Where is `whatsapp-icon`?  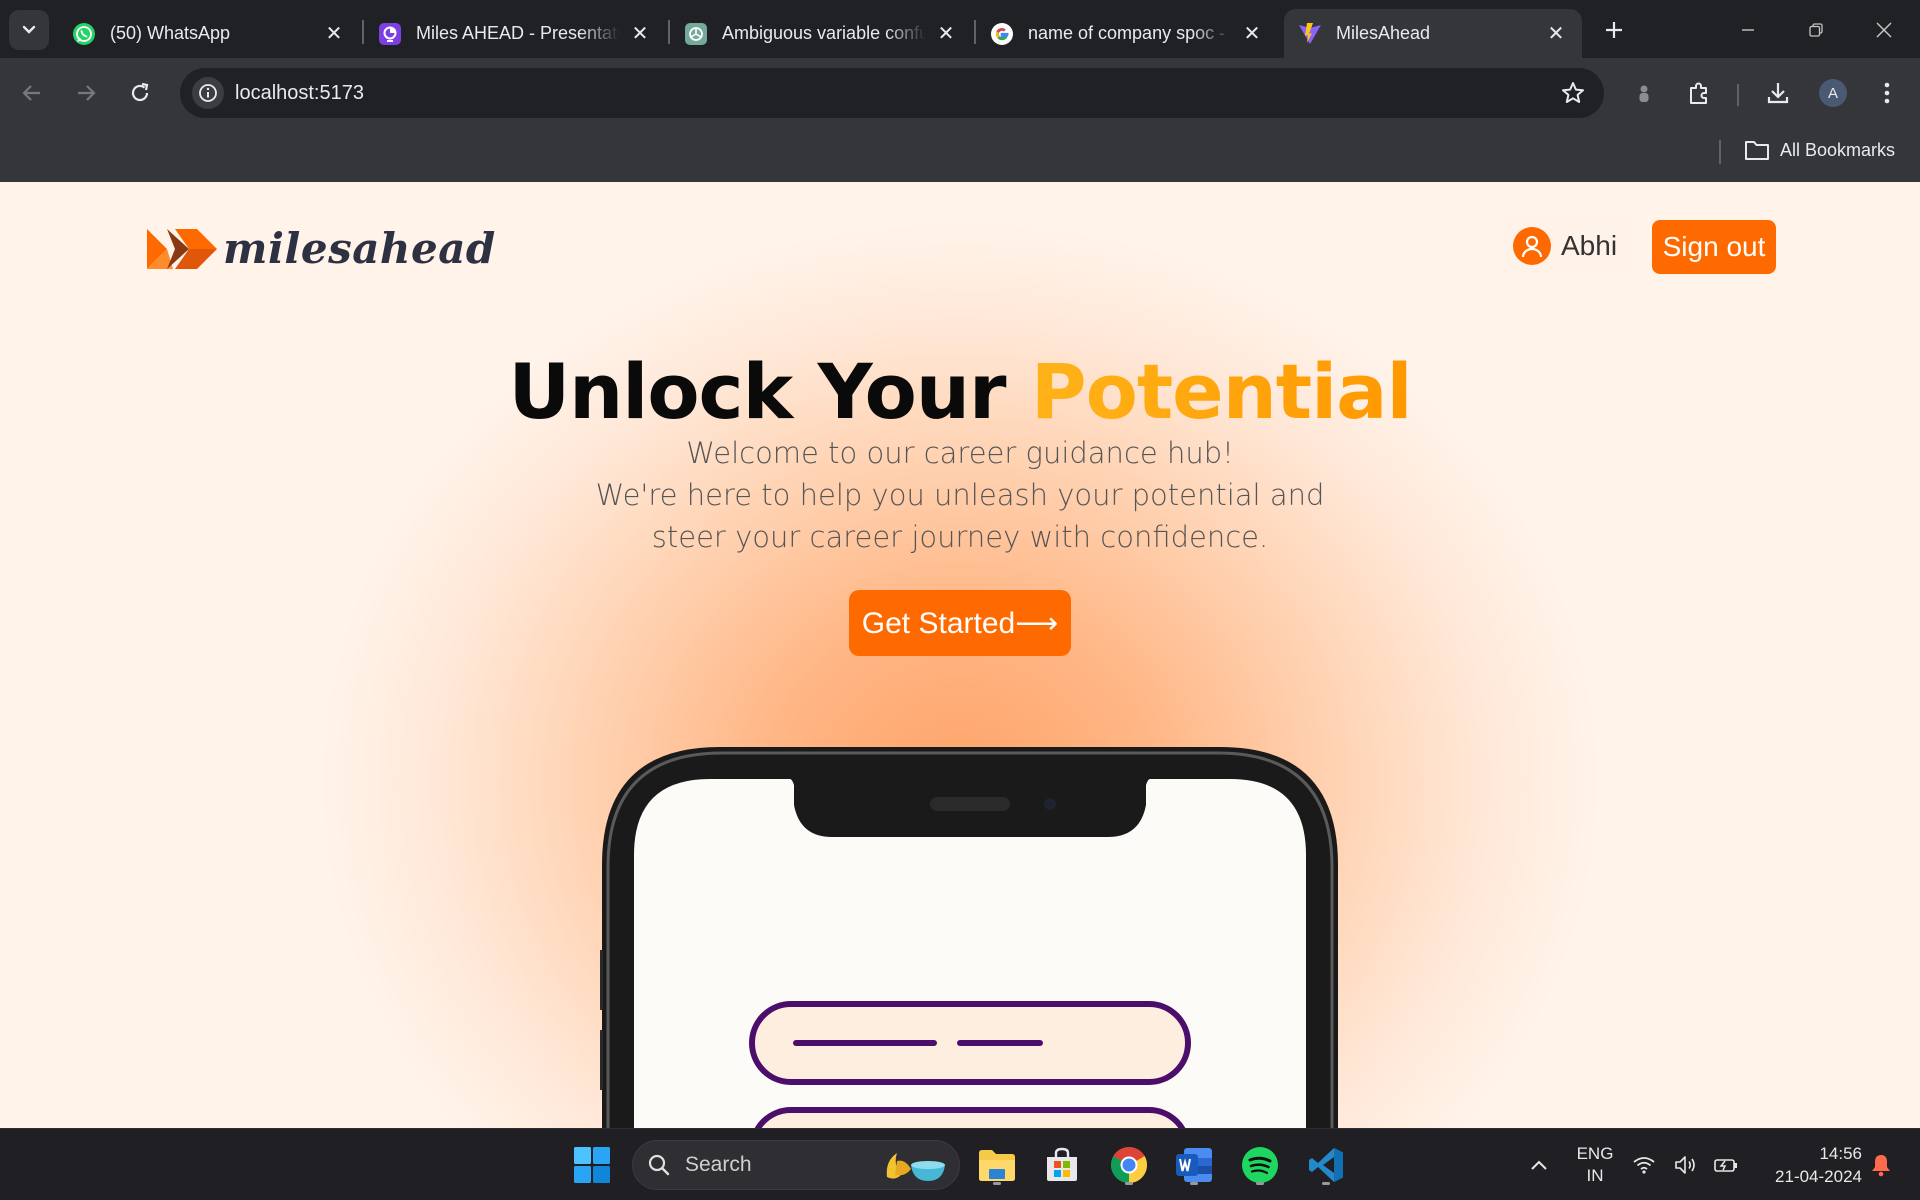
whatsapp-icon is located at coordinates (84, 34).